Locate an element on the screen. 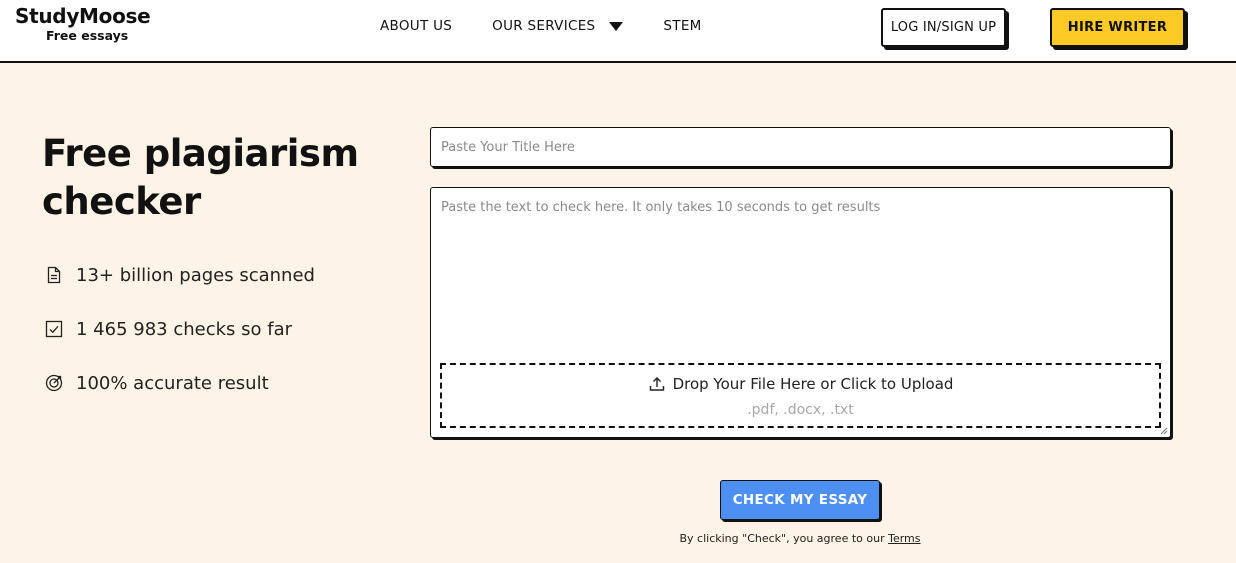 The width and height of the screenshot is (1236, 563). terms-link: Terms is located at coordinates (904, 538).